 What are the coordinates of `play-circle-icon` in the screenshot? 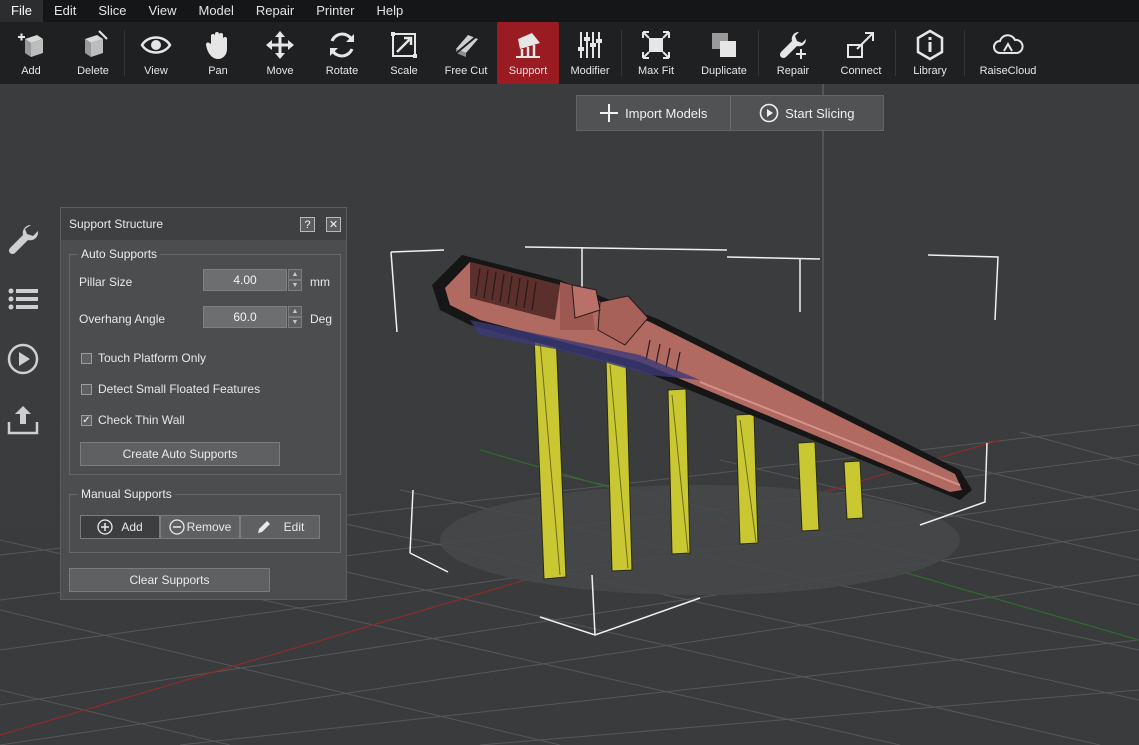 It's located at (769, 113).